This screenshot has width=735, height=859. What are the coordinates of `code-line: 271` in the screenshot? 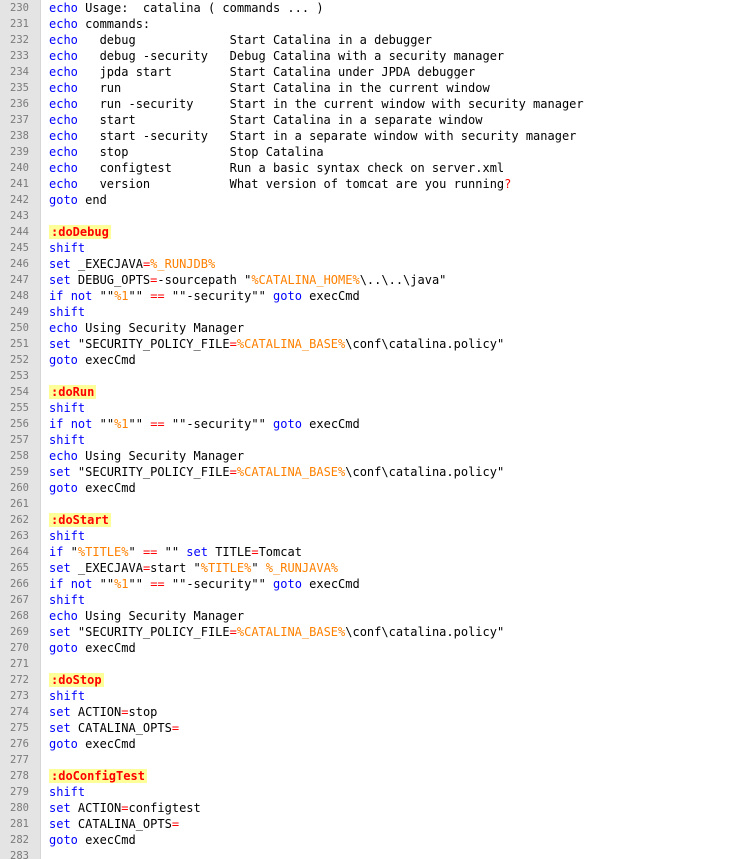 It's located at (367, 664).